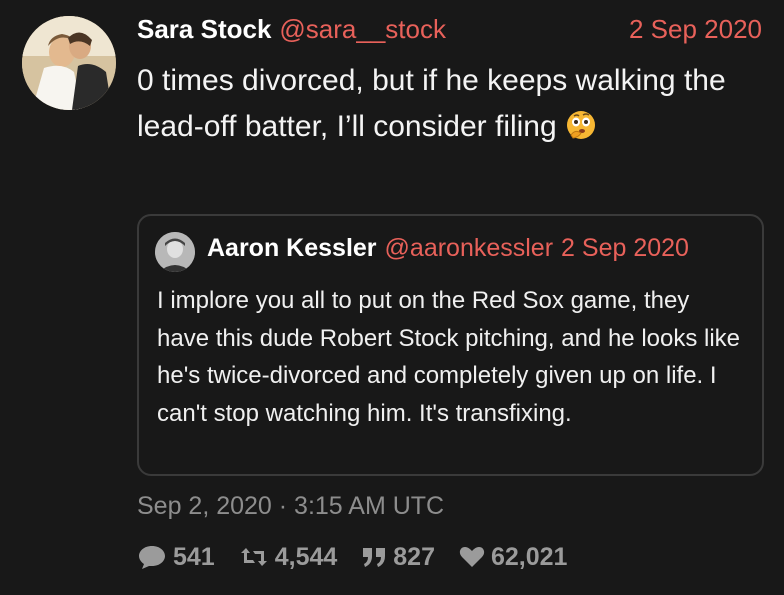 The width and height of the screenshot is (784, 595). Describe the element at coordinates (69, 63) in the screenshot. I see `author-avatar` at that location.